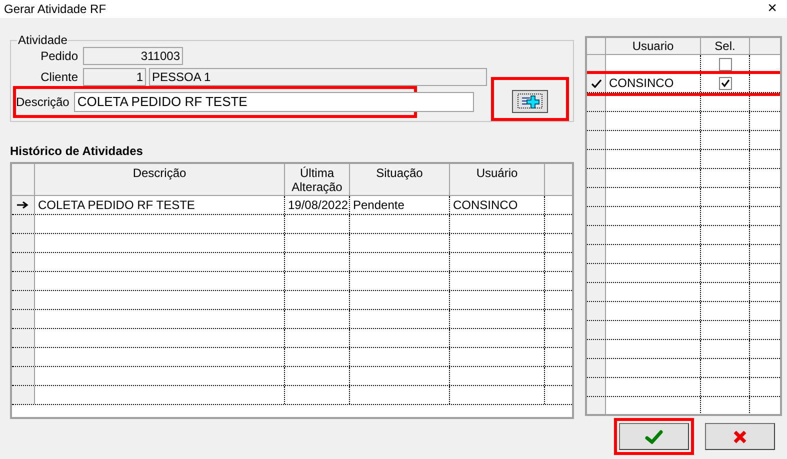 The image size is (787, 459). Describe the element at coordinates (42, 40) in the screenshot. I see `group-legend: Atividade` at that location.